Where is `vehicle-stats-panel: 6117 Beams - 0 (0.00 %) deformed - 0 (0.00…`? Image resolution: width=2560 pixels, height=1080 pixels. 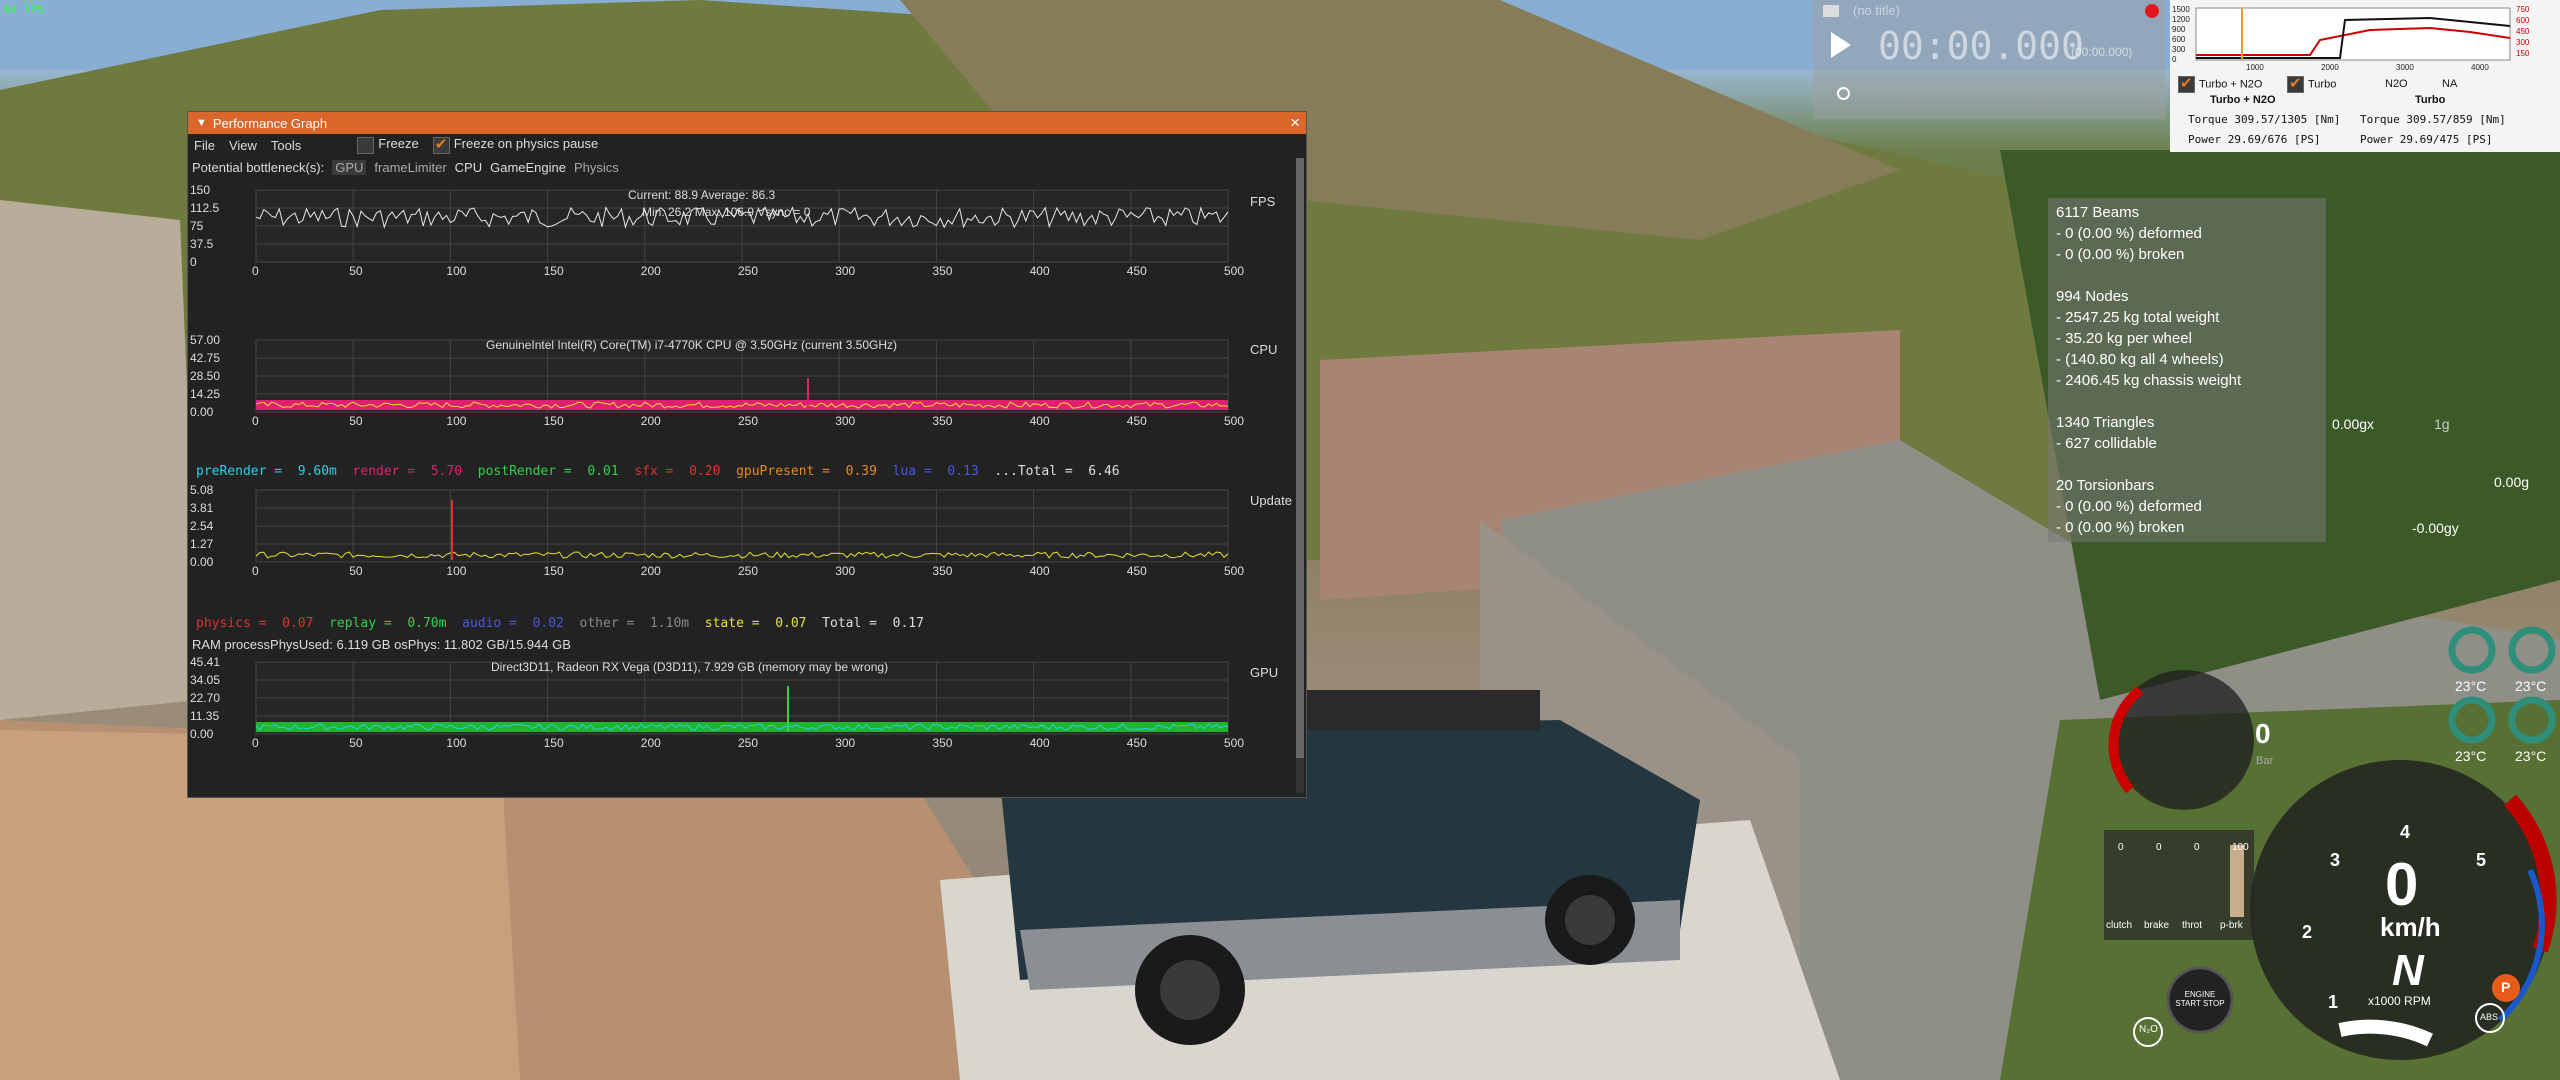
vehicle-stats-panel: 6117 Beams - 0 (0.00 %) deformed - 0 (0.00… is located at coordinates (2187, 370).